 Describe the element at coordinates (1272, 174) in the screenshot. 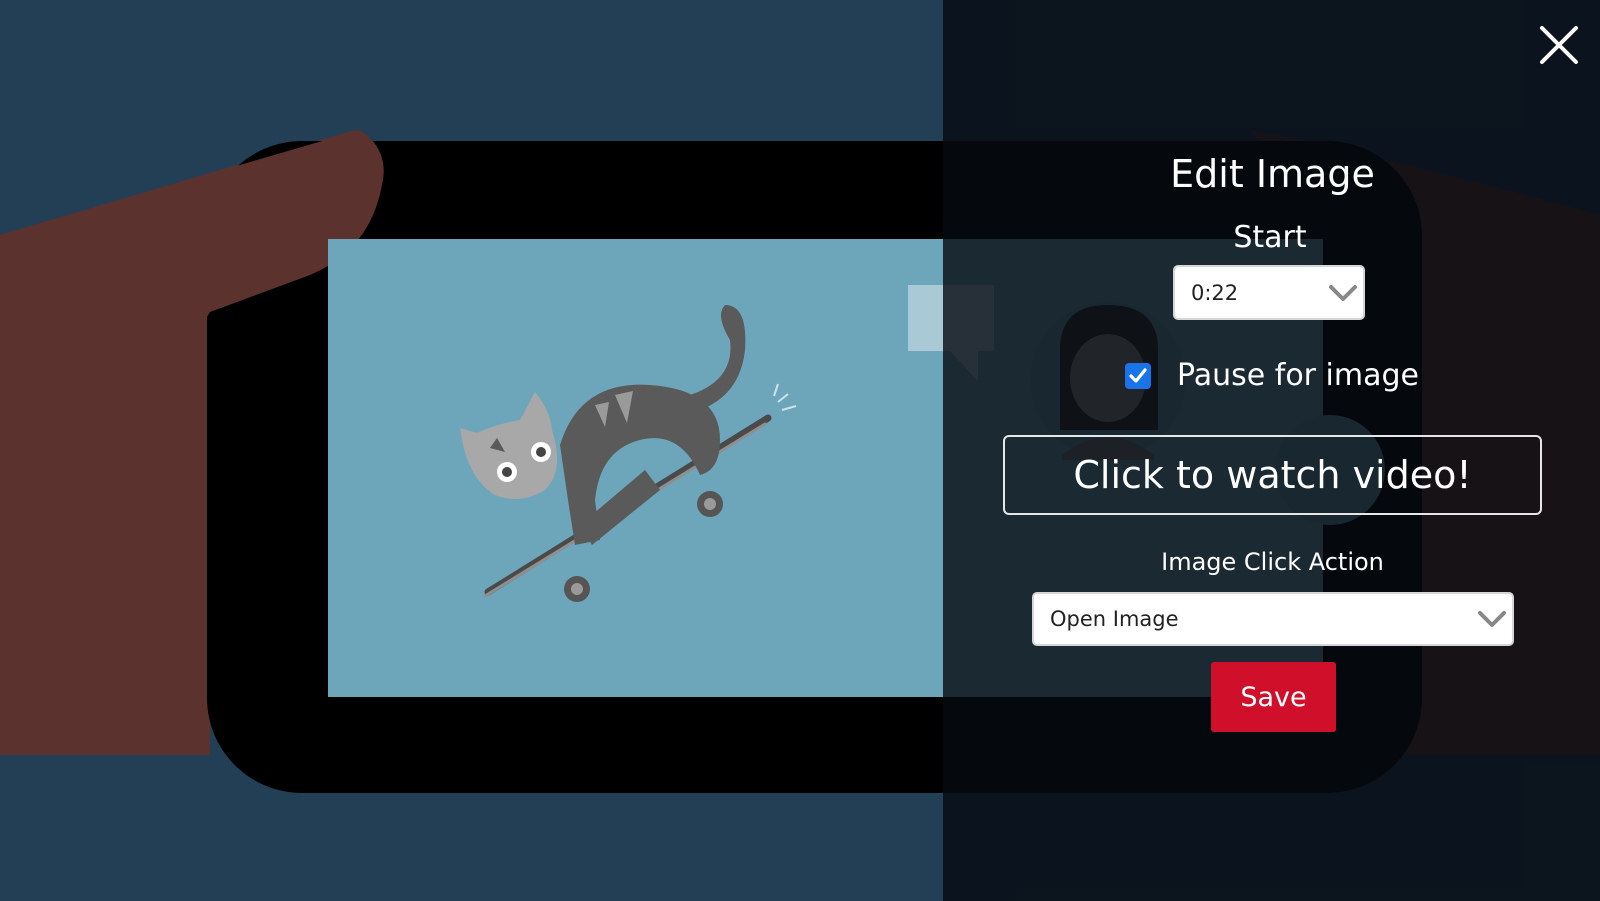

I see `panel-title: Edit Image` at that location.